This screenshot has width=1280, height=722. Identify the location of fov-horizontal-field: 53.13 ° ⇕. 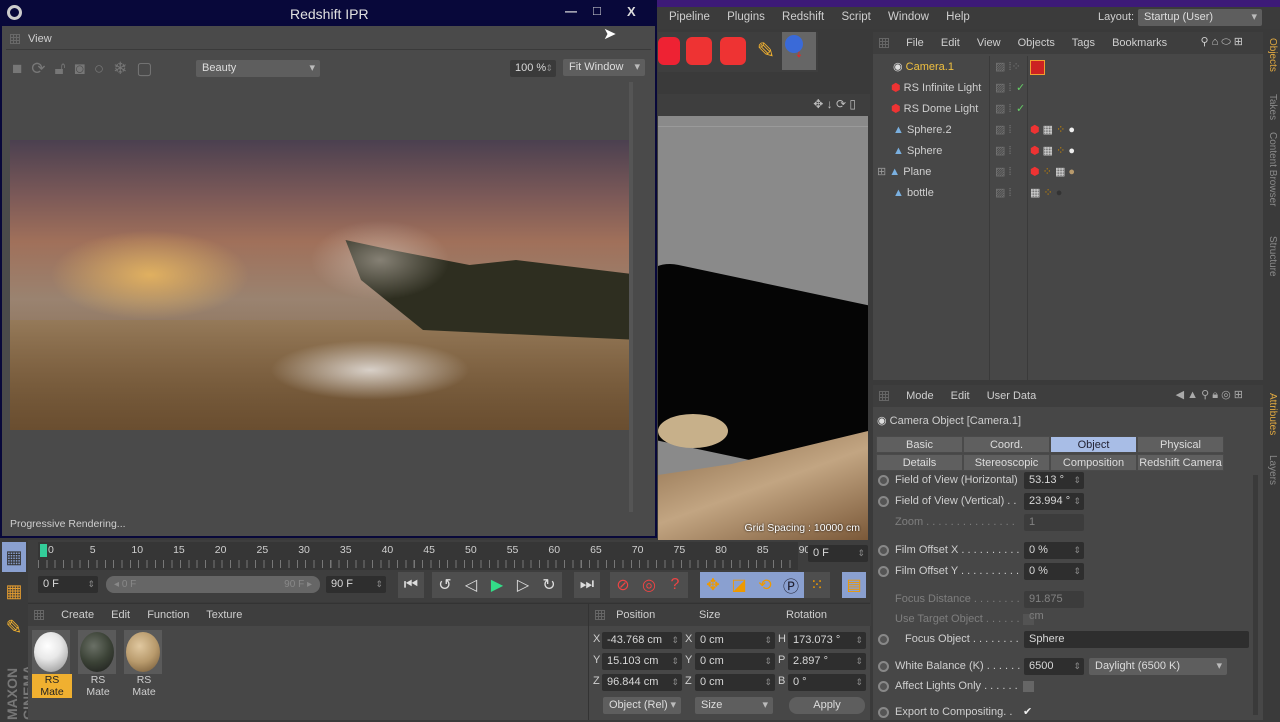
(1054, 480).